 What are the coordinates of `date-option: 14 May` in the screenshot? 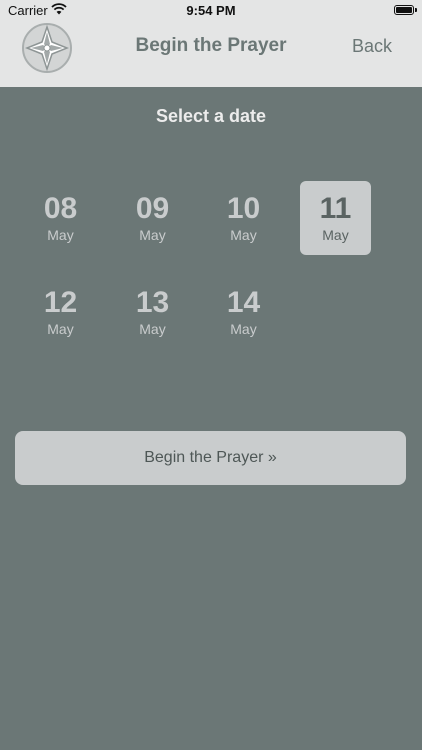 It's located at (243, 312).